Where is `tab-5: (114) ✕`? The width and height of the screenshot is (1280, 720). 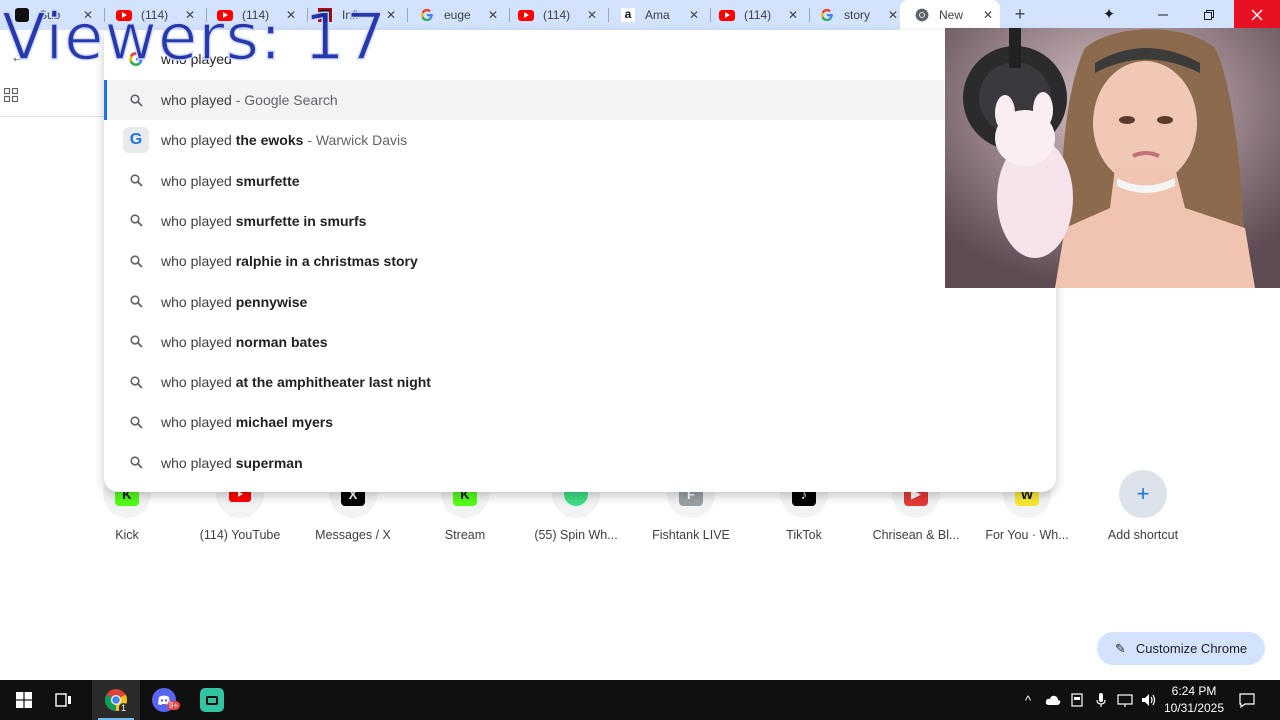
tab-5: (114) ✕ is located at coordinates (558, 15).